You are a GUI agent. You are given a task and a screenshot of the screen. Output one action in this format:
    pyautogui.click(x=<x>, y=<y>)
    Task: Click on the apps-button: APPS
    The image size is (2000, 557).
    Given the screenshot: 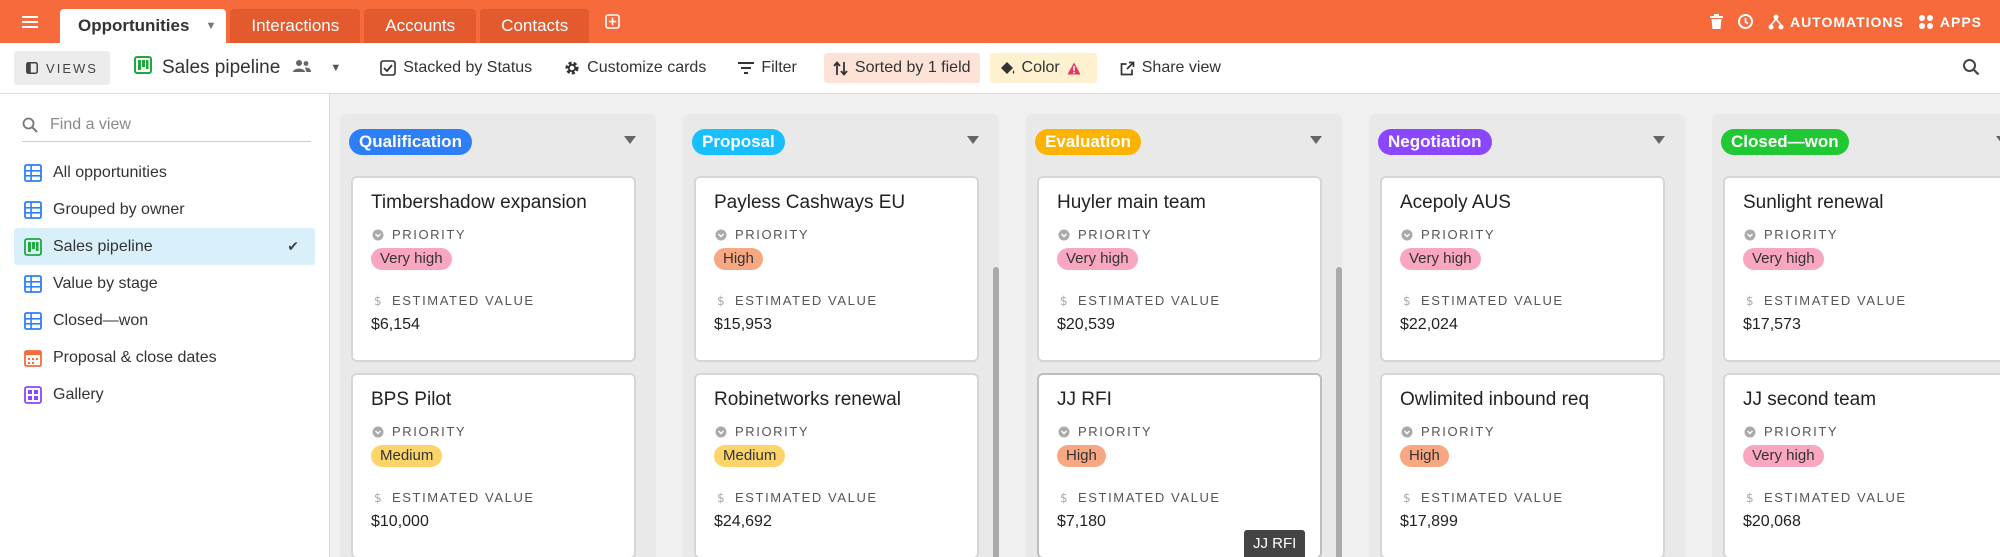 What is the action you would take?
    pyautogui.click(x=1950, y=22)
    